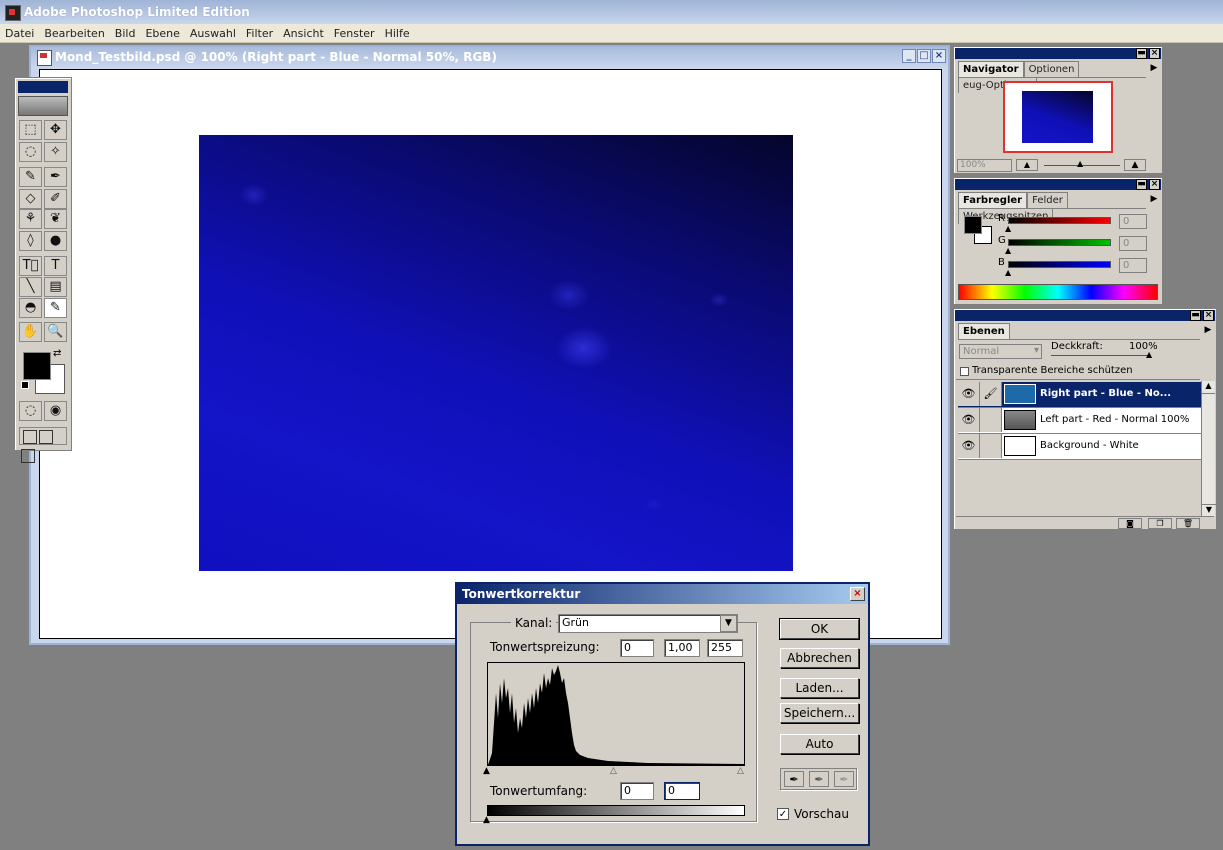 This screenshot has height=850, width=1223. What do you see at coordinates (1133, 265) in the screenshot?
I see `channel-b-value: 0` at bounding box center [1133, 265].